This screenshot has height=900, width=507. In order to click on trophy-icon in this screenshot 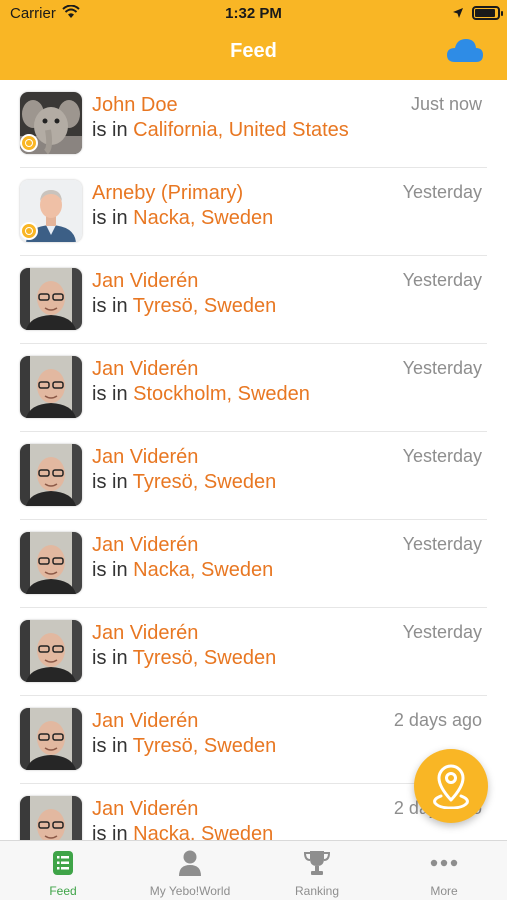, I will do `click(317, 863)`.